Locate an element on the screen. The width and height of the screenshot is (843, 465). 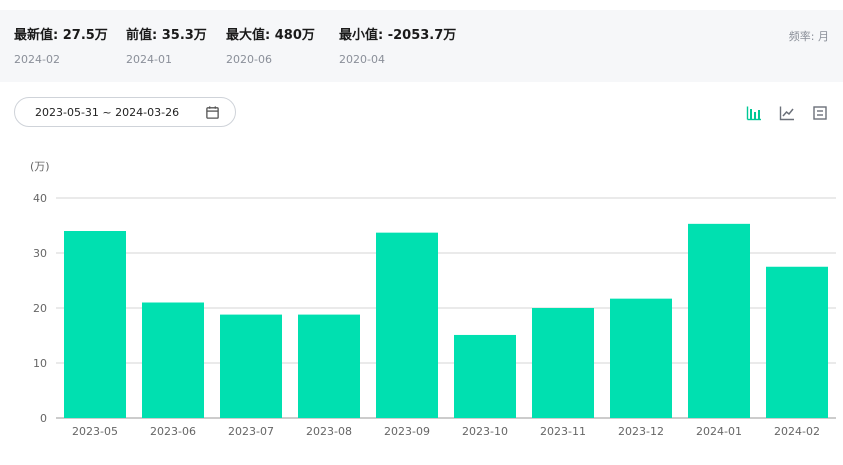
stat-max-value: 最大值: 480万 is located at coordinates (270, 35).